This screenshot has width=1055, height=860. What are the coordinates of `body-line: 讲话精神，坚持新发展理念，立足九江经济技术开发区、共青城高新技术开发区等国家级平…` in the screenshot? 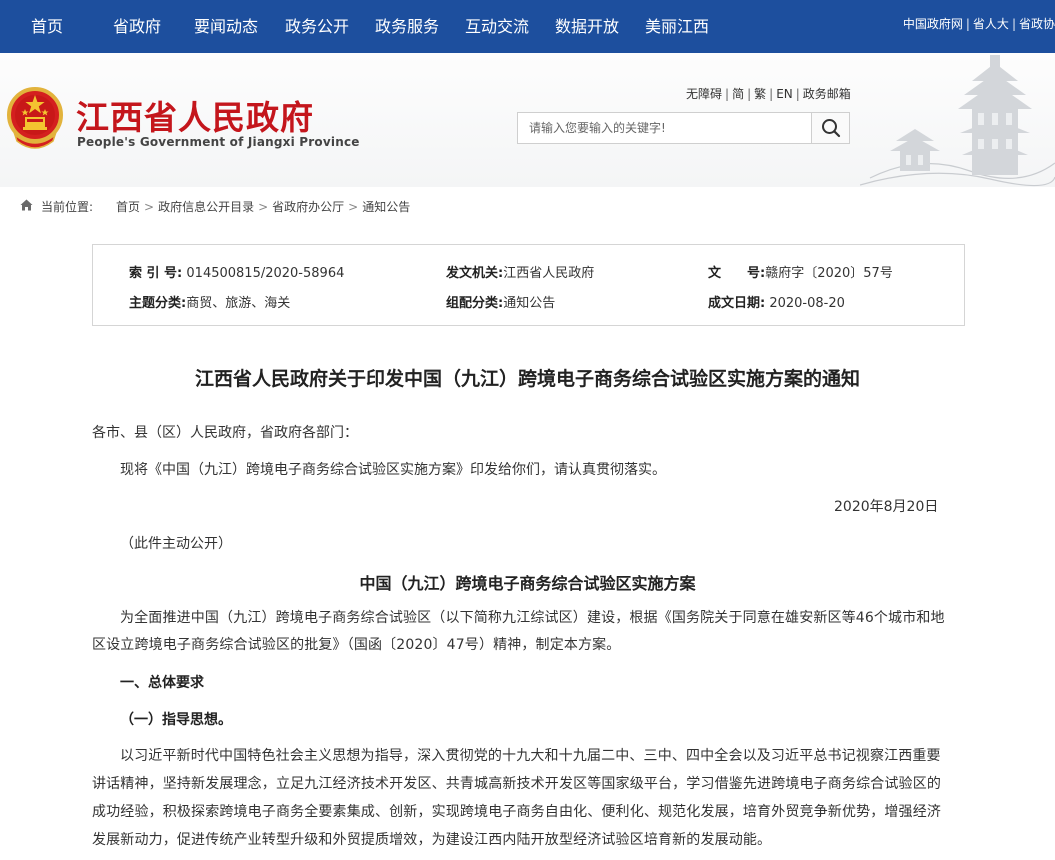 It's located at (516, 784).